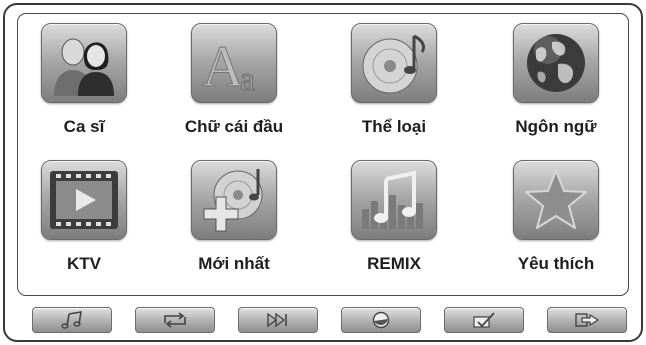  I want to click on menu-item-singer: Ca sĩ, so click(84, 80).